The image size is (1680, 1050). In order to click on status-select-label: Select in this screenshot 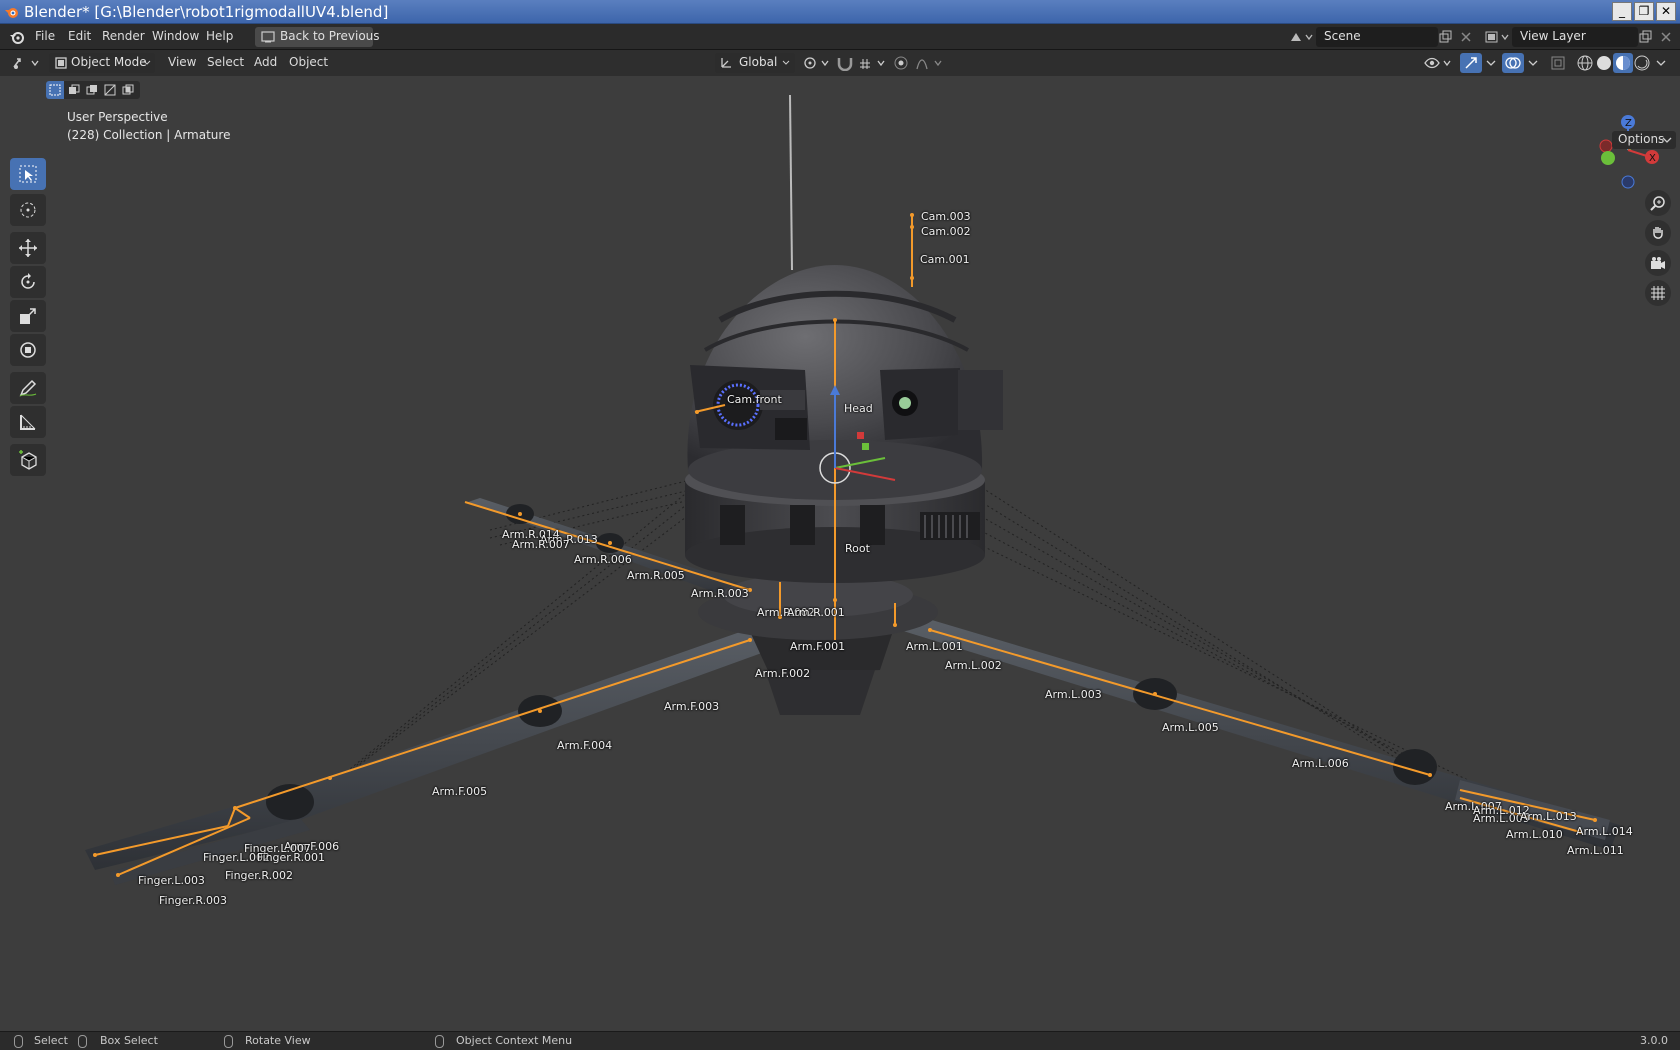, I will do `click(51, 1040)`.